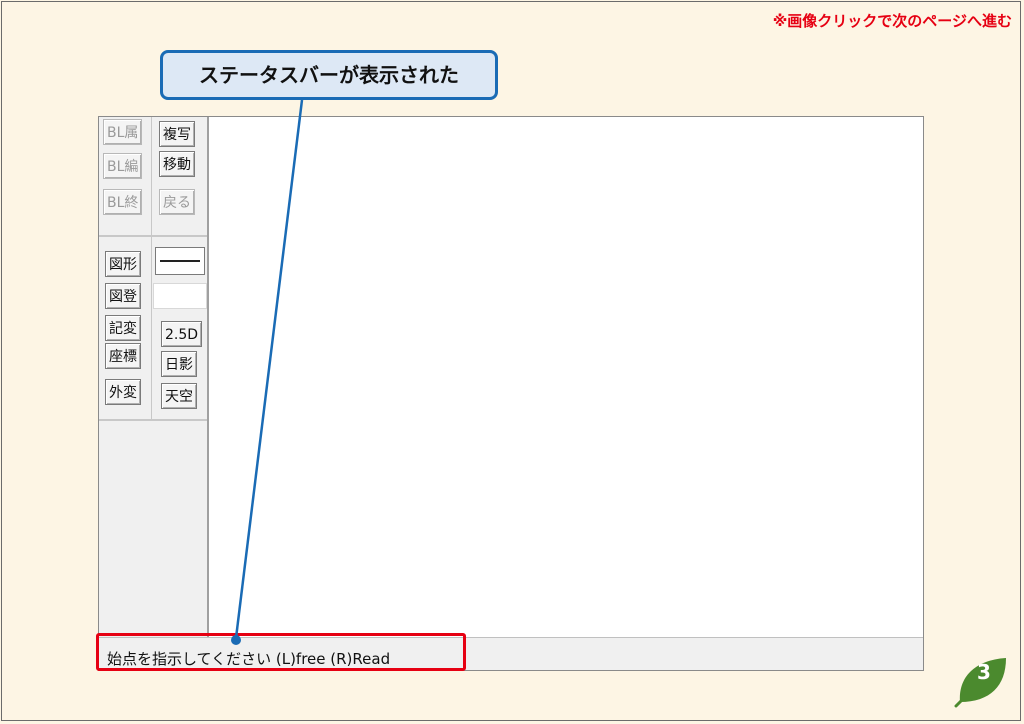 This screenshot has width=1024, height=724. I want to click on bl-end-button: BL終, so click(123, 202).